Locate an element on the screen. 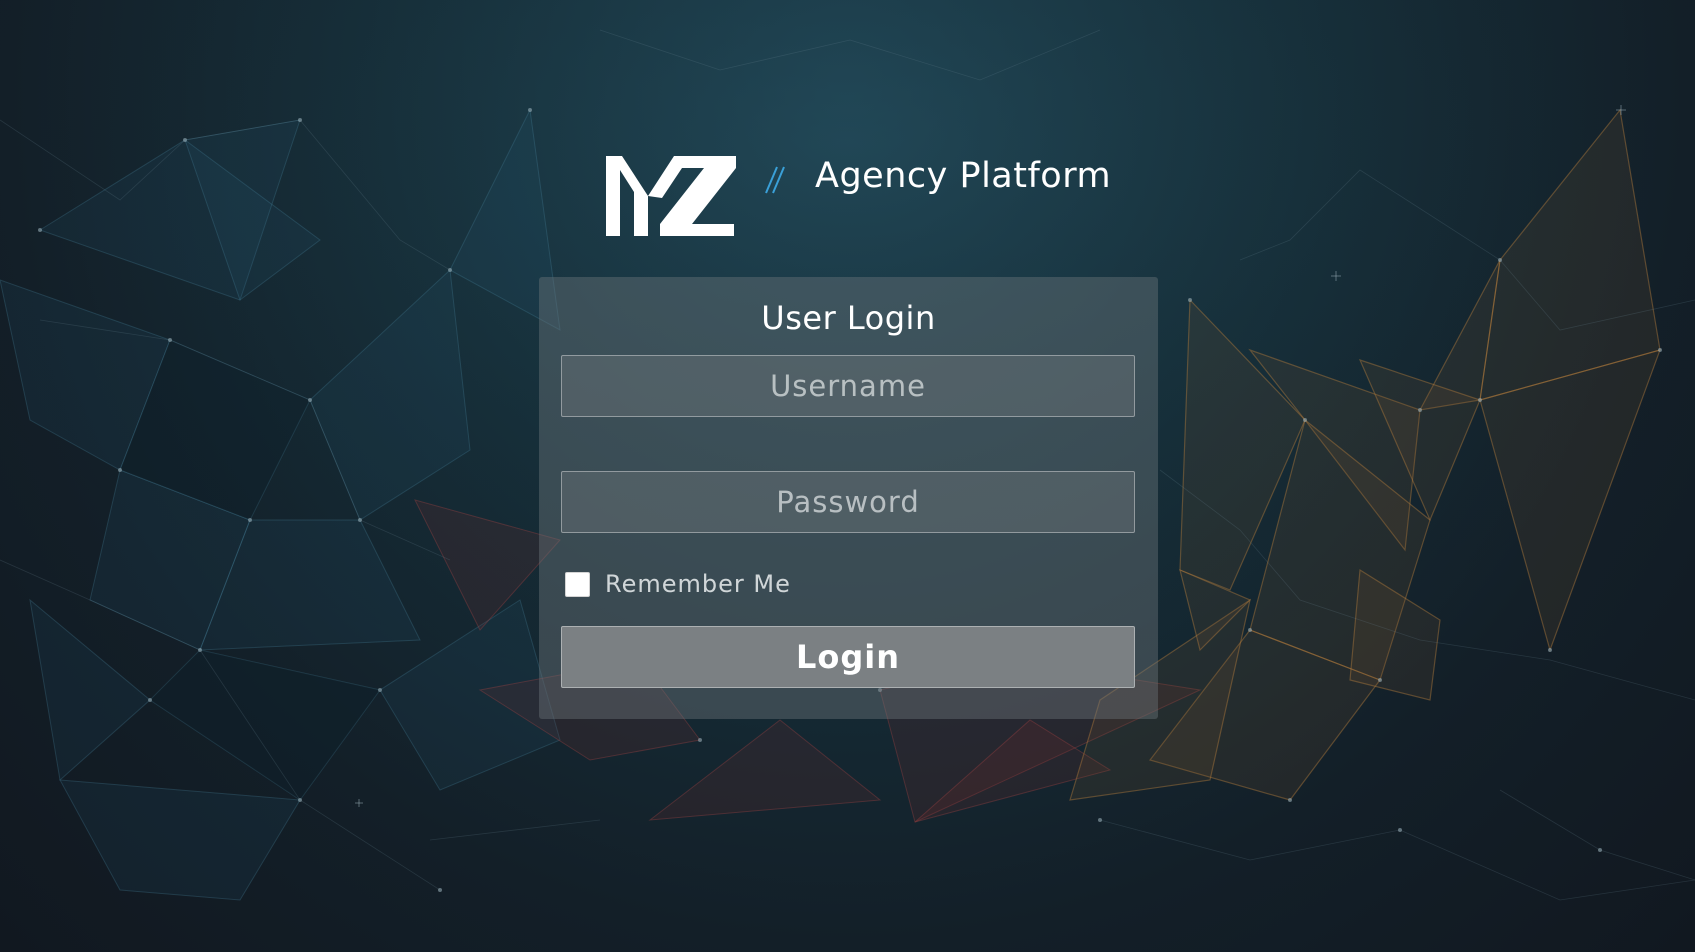  remember-me-option: Remember Me is located at coordinates (678, 584).